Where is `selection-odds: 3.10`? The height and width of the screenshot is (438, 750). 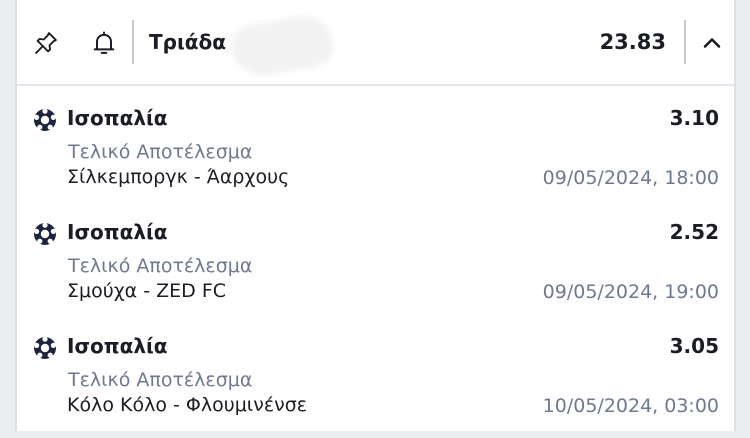
selection-odds: 3.10 is located at coordinates (694, 118).